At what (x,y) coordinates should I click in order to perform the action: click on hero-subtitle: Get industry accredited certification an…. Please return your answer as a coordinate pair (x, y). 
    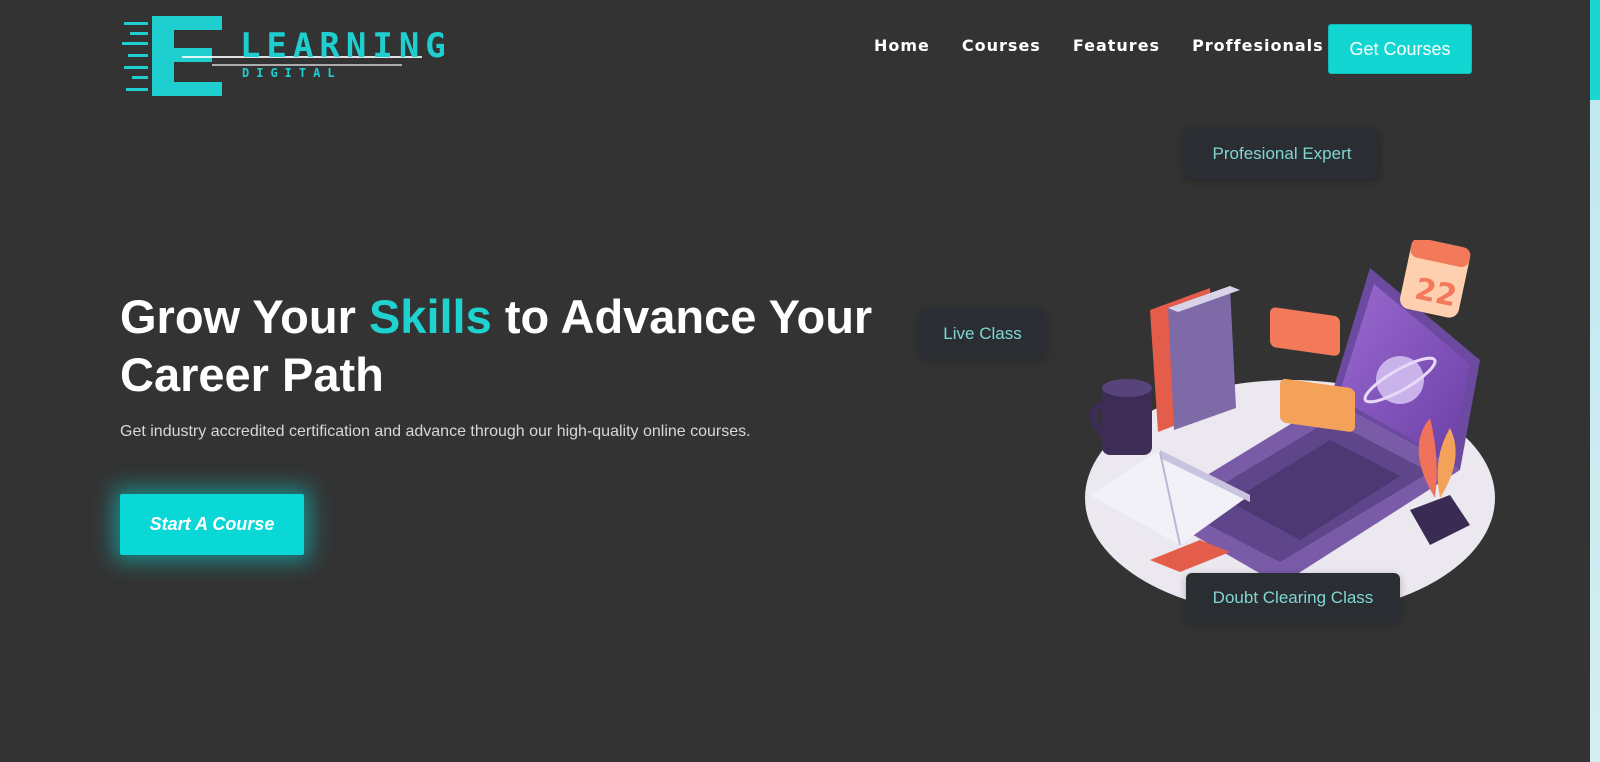
    Looking at the image, I should click on (435, 431).